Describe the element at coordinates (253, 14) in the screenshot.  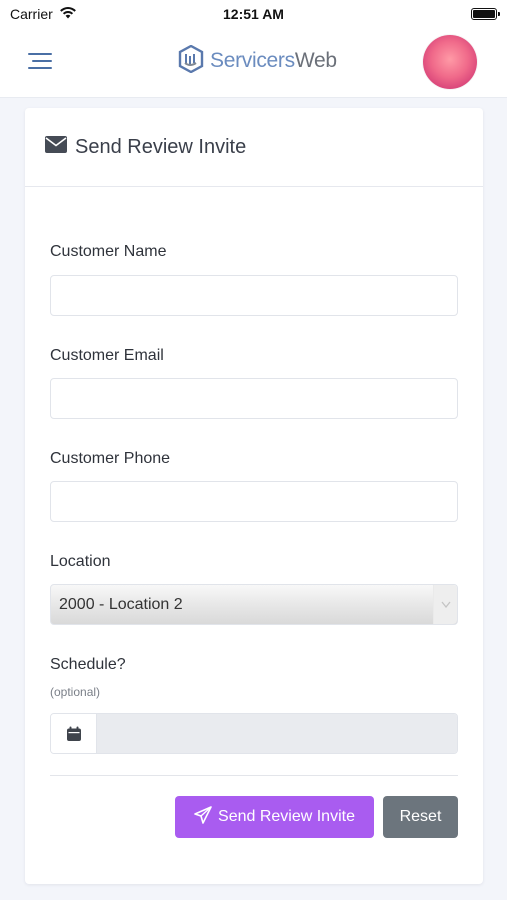
I see `status-bar: Carrier 12:51 AM` at that location.